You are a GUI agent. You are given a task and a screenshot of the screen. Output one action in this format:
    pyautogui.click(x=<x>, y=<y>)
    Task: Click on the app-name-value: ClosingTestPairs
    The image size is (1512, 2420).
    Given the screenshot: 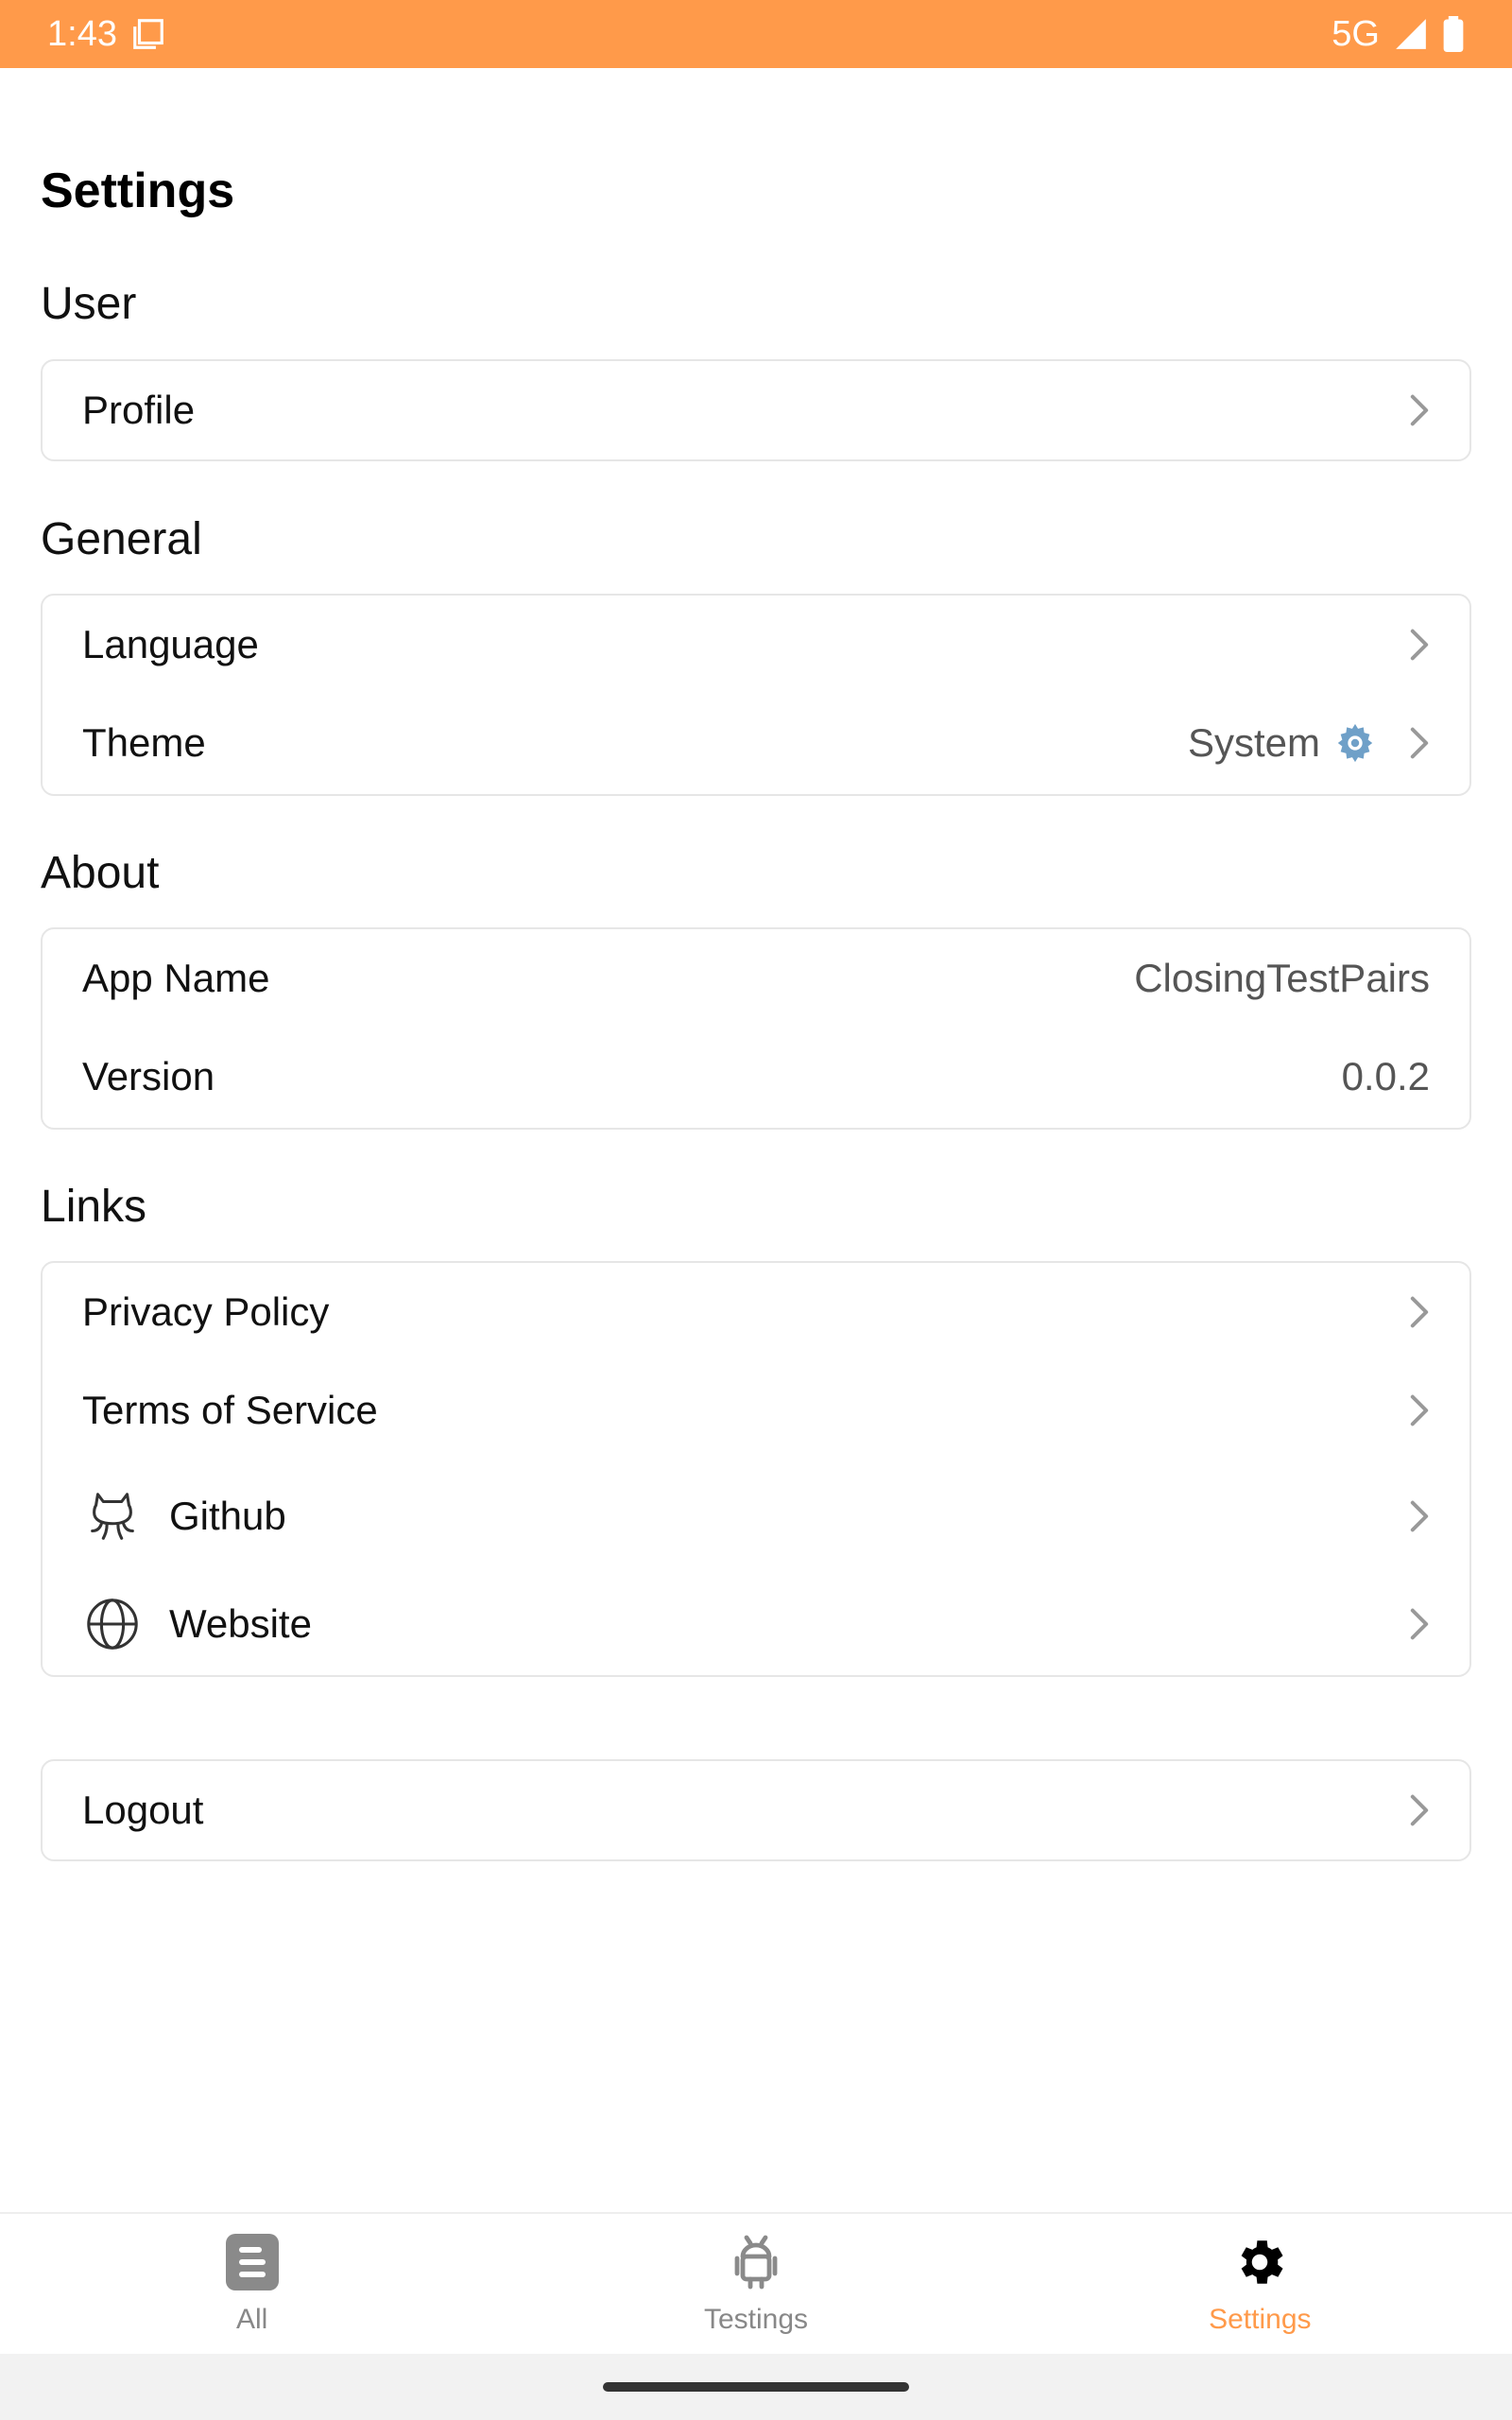 What is the action you would take?
    pyautogui.click(x=1282, y=978)
    